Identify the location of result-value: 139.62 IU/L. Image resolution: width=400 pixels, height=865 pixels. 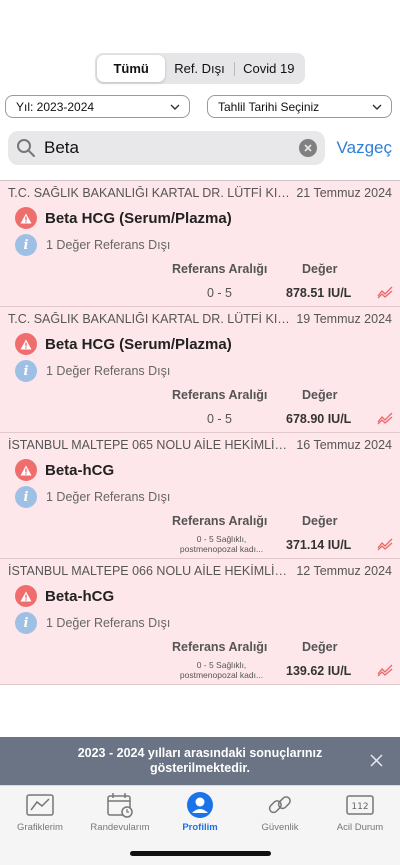
(319, 671).